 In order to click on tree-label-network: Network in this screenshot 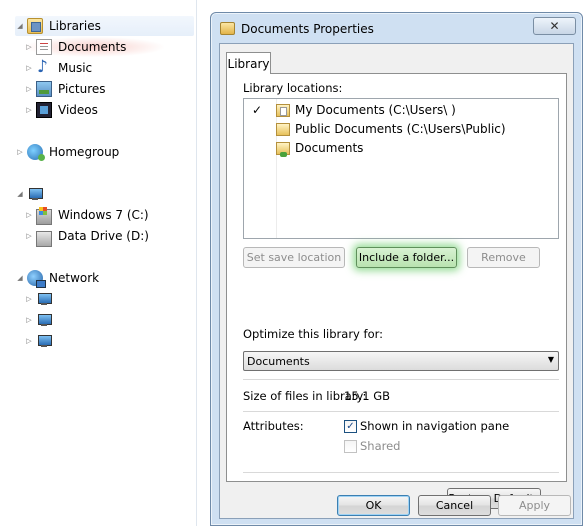, I will do `click(74, 278)`.